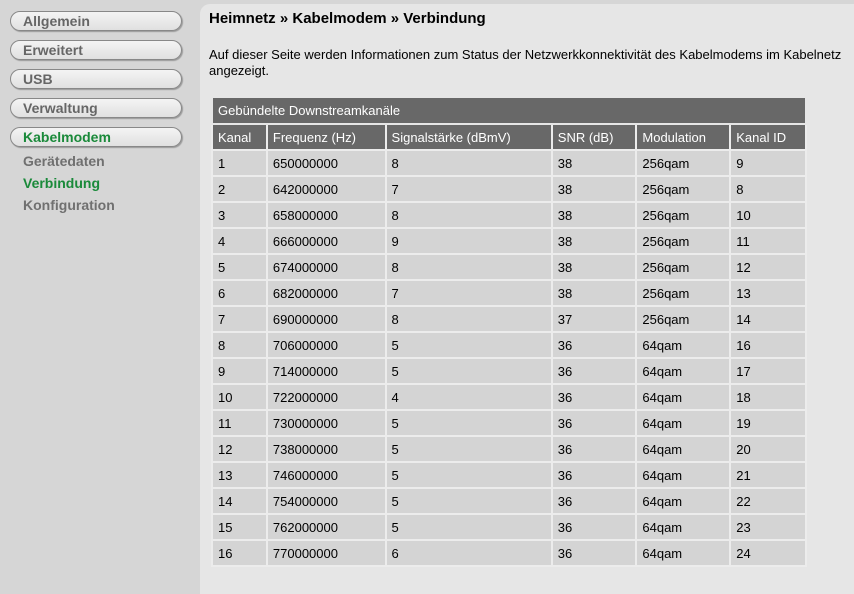 The height and width of the screenshot is (594, 854). I want to click on table-cell: 9, so click(468, 241).